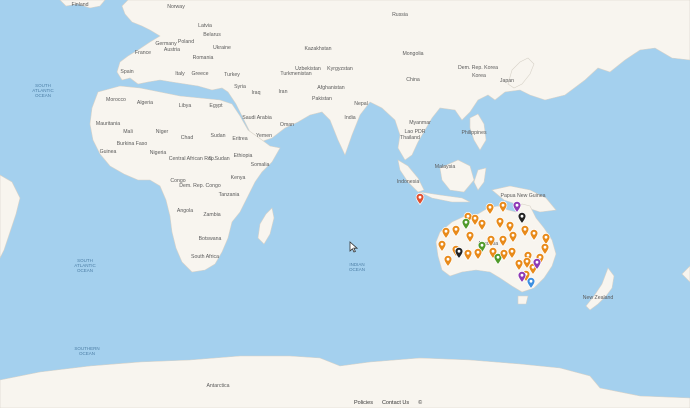  What do you see at coordinates (43, 90) in the screenshot?
I see `ocean-label-south-atlantic-north: SOUTH ATLANTIC OCEAN` at bounding box center [43, 90].